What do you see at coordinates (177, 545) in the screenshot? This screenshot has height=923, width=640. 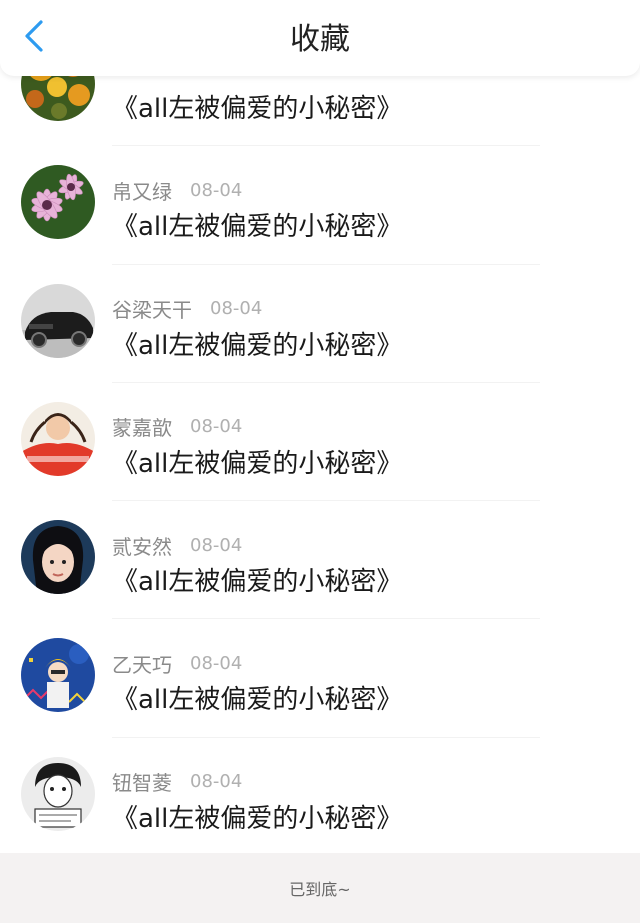 I see `item-meta: 贰安然 08-04` at bounding box center [177, 545].